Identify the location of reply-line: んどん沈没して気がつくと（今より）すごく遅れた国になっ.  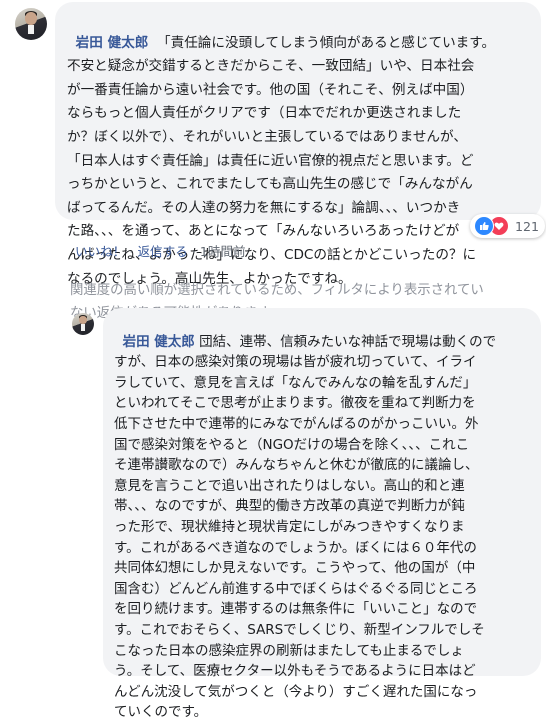
(296, 691).